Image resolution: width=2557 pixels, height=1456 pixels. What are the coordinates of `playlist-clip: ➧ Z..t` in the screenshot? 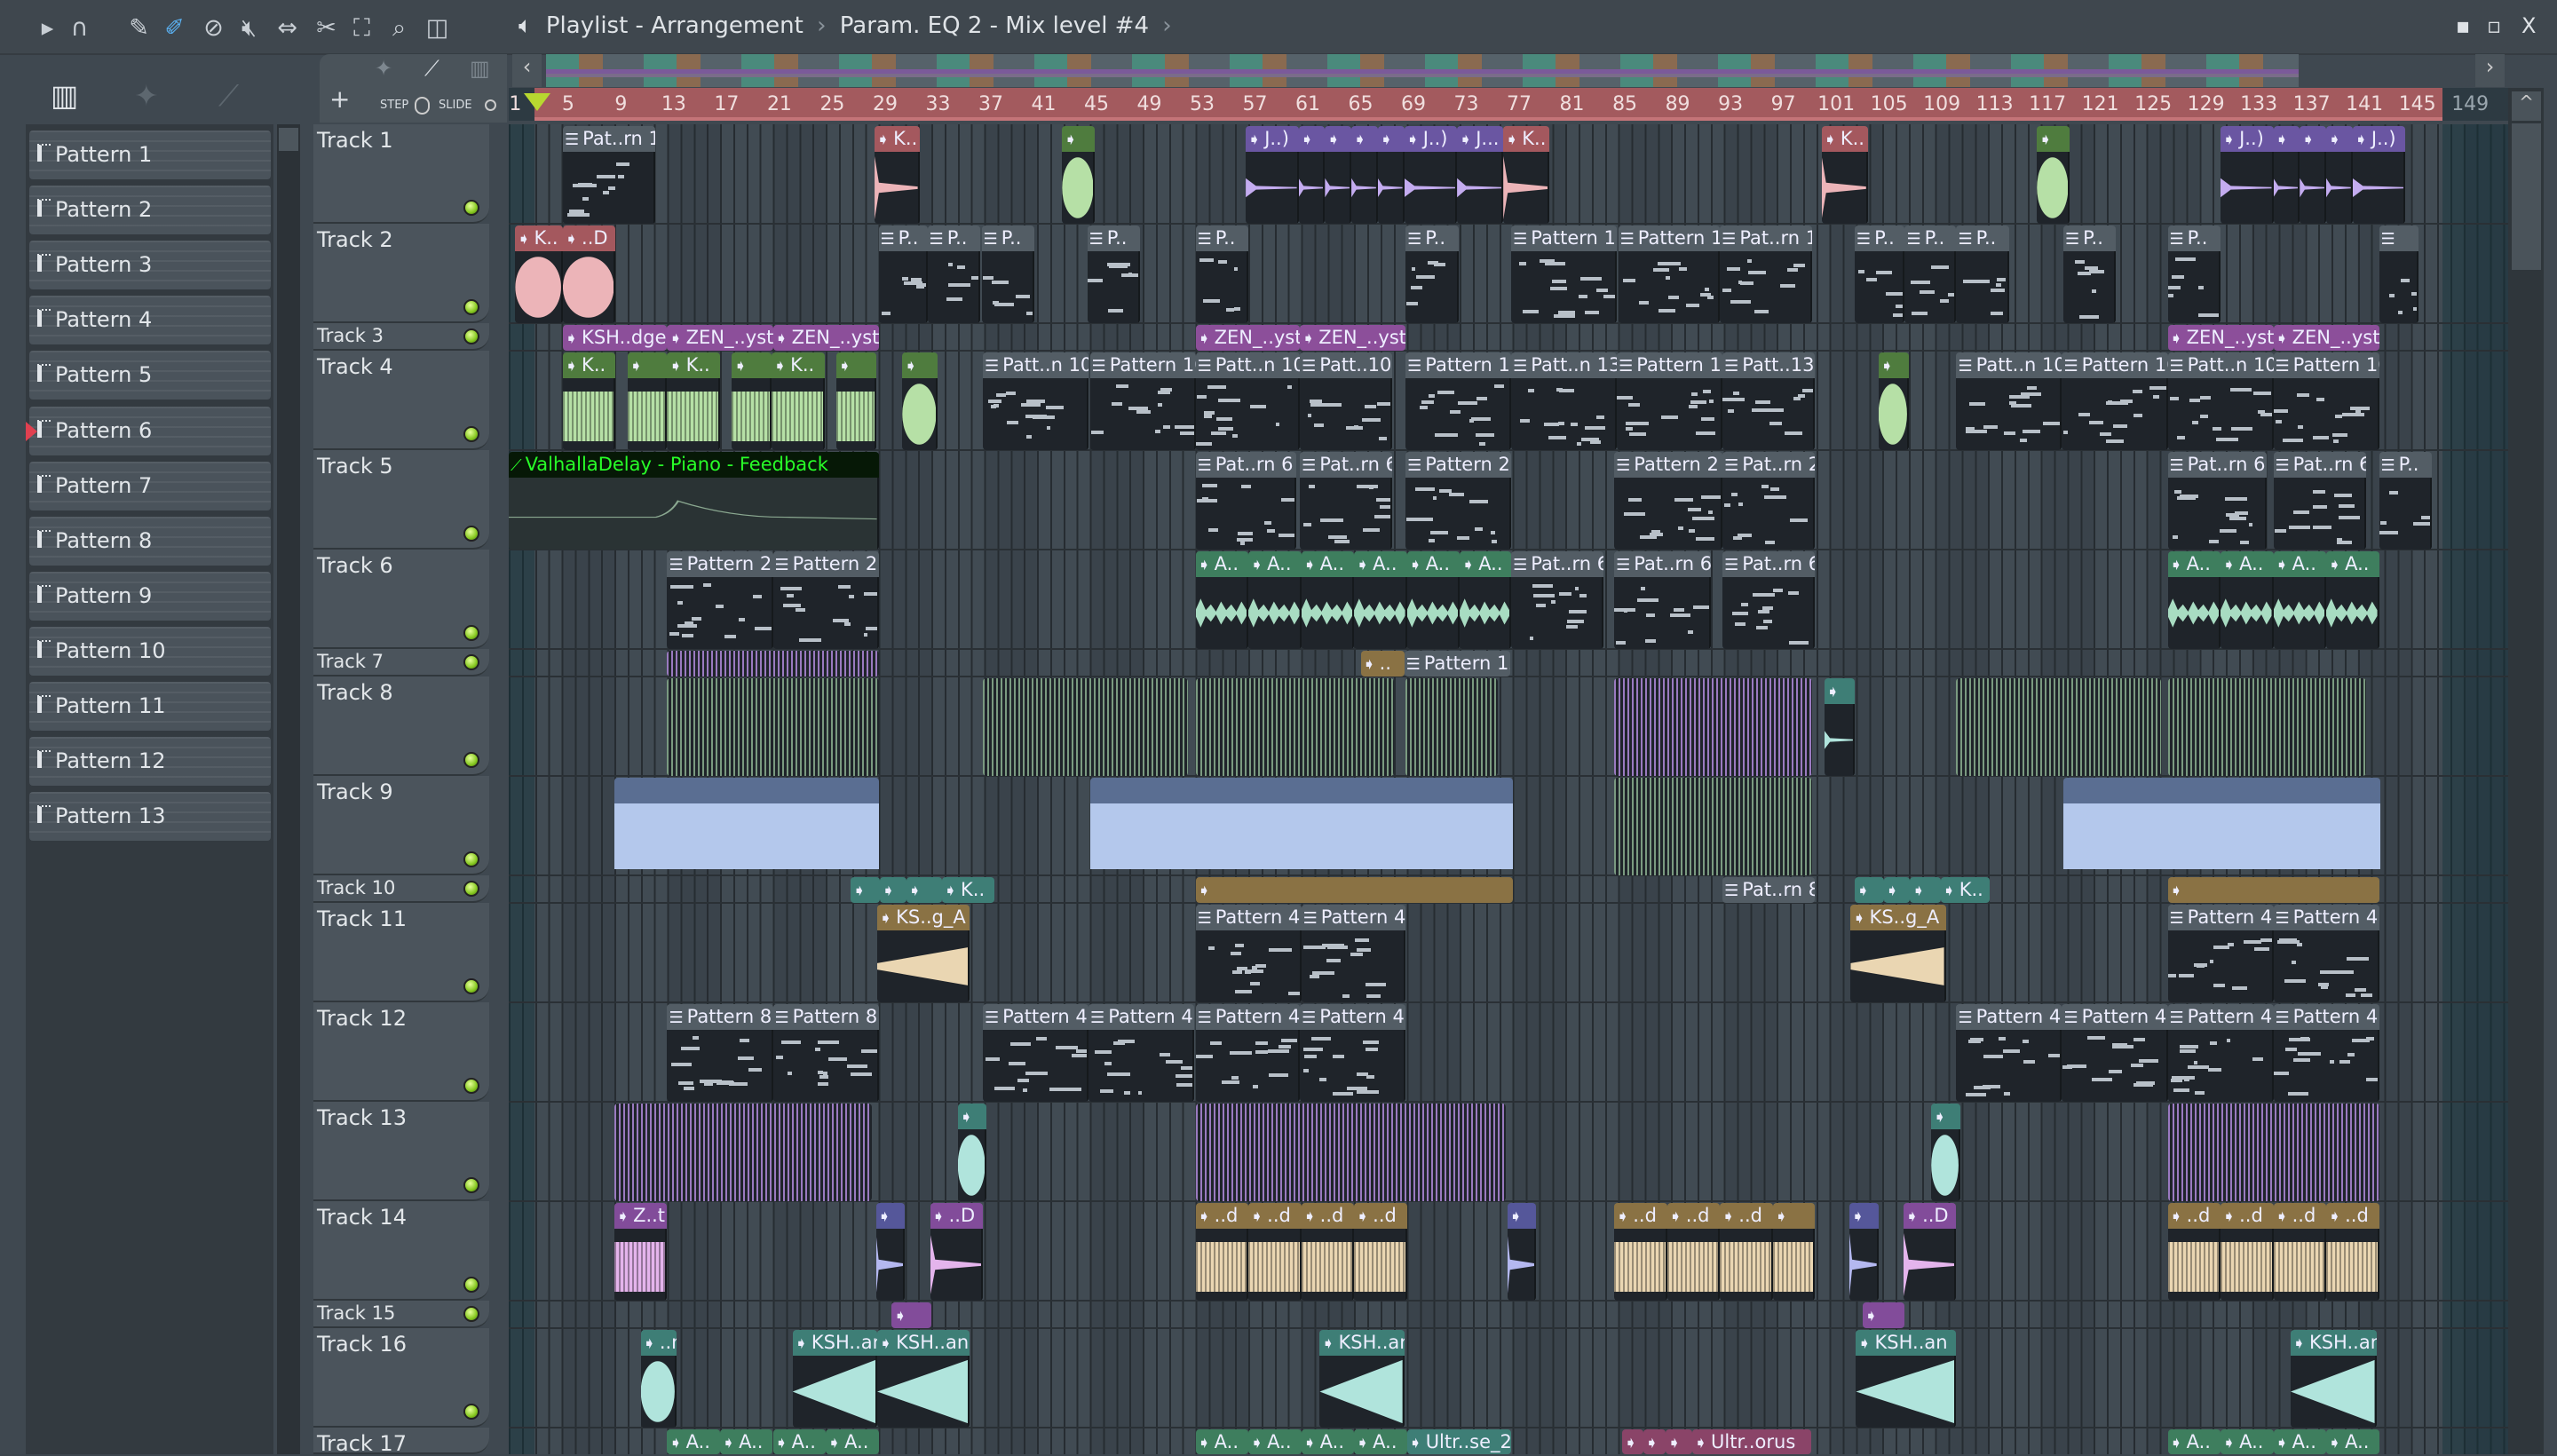 It's located at (641, 1252).